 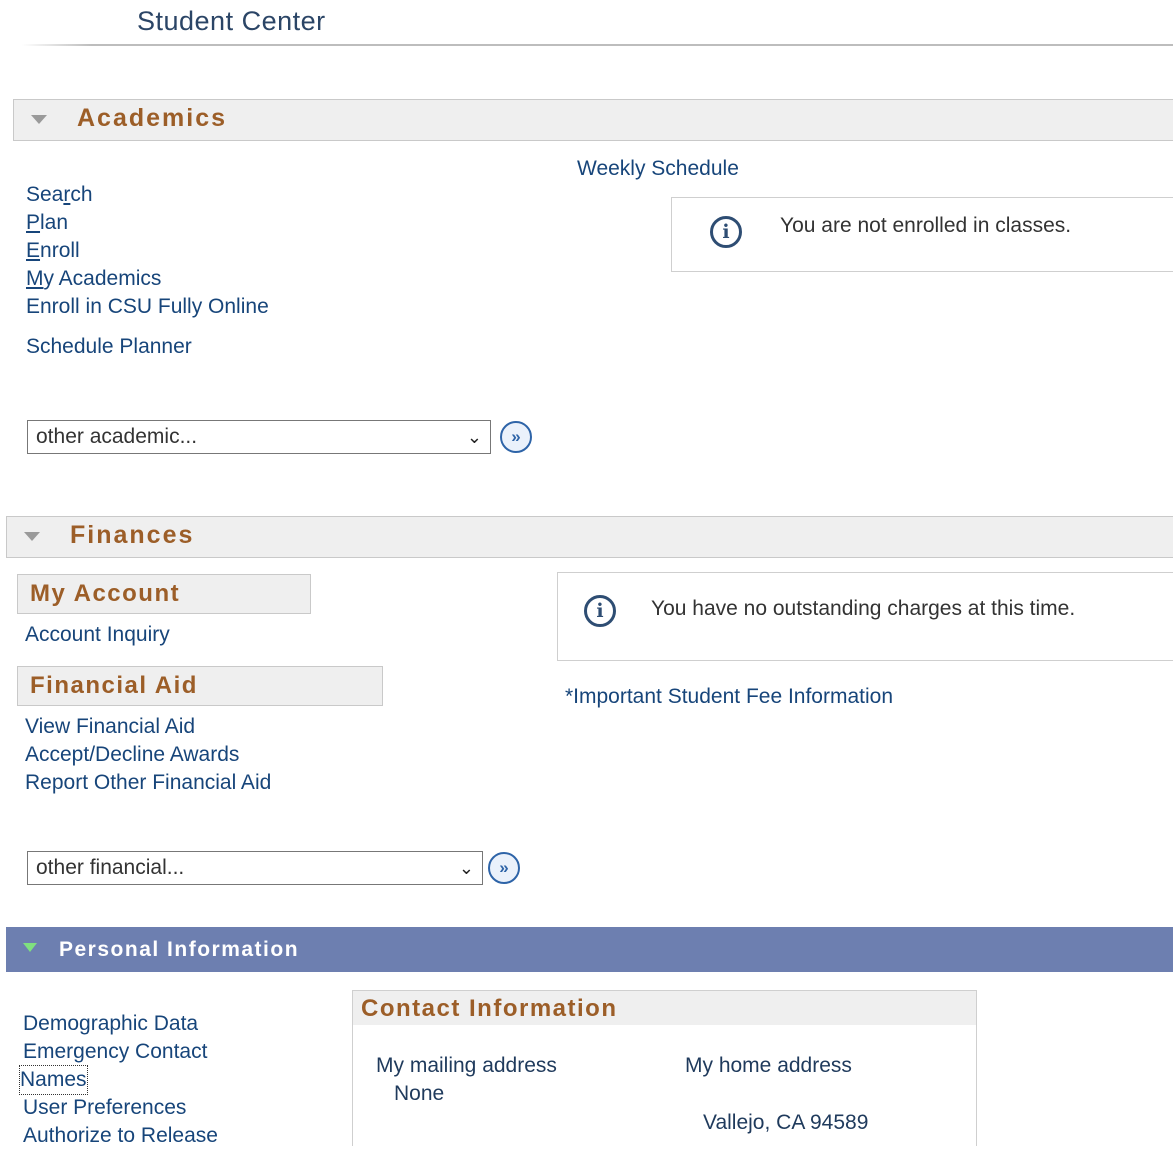 I want to click on academic-go-button: », so click(x=516, y=437).